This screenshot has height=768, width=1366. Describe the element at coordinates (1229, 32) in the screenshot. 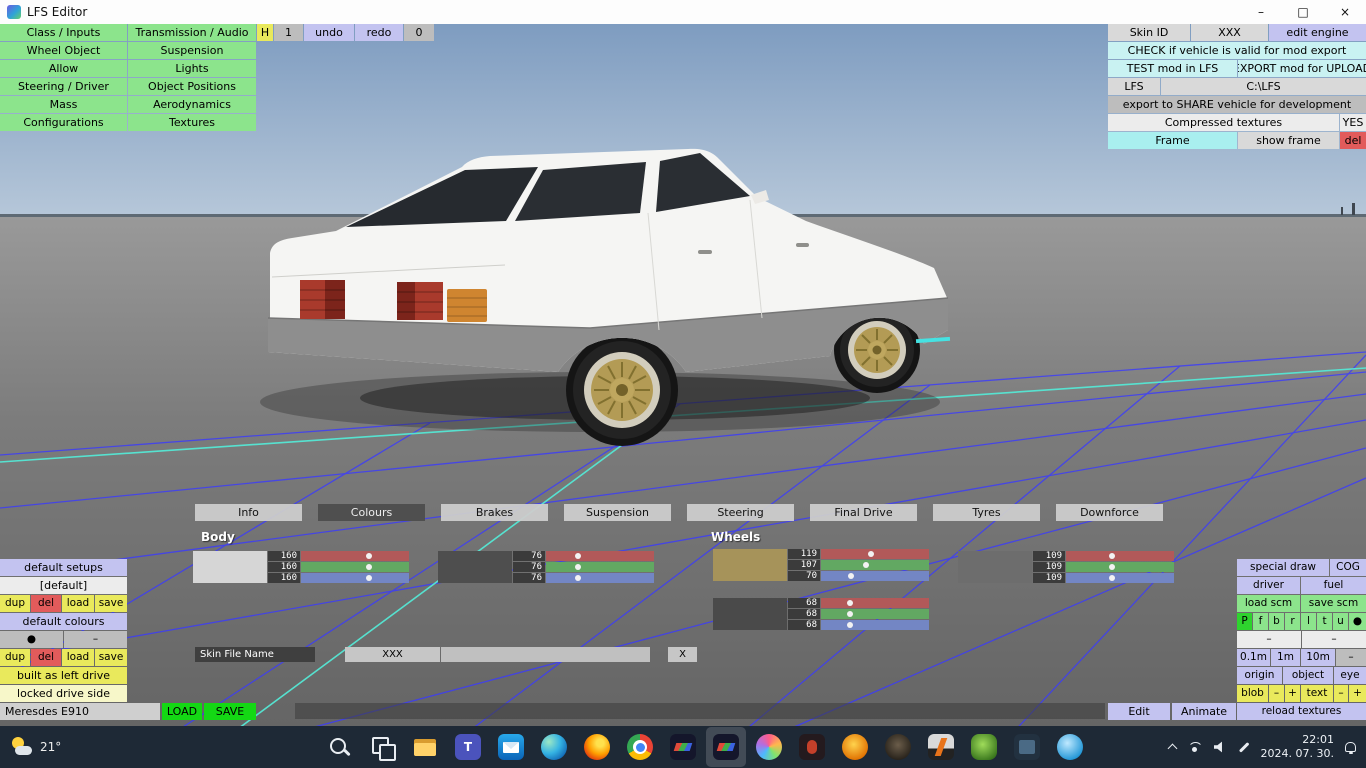

I see `skin-id-value: XXX` at that location.